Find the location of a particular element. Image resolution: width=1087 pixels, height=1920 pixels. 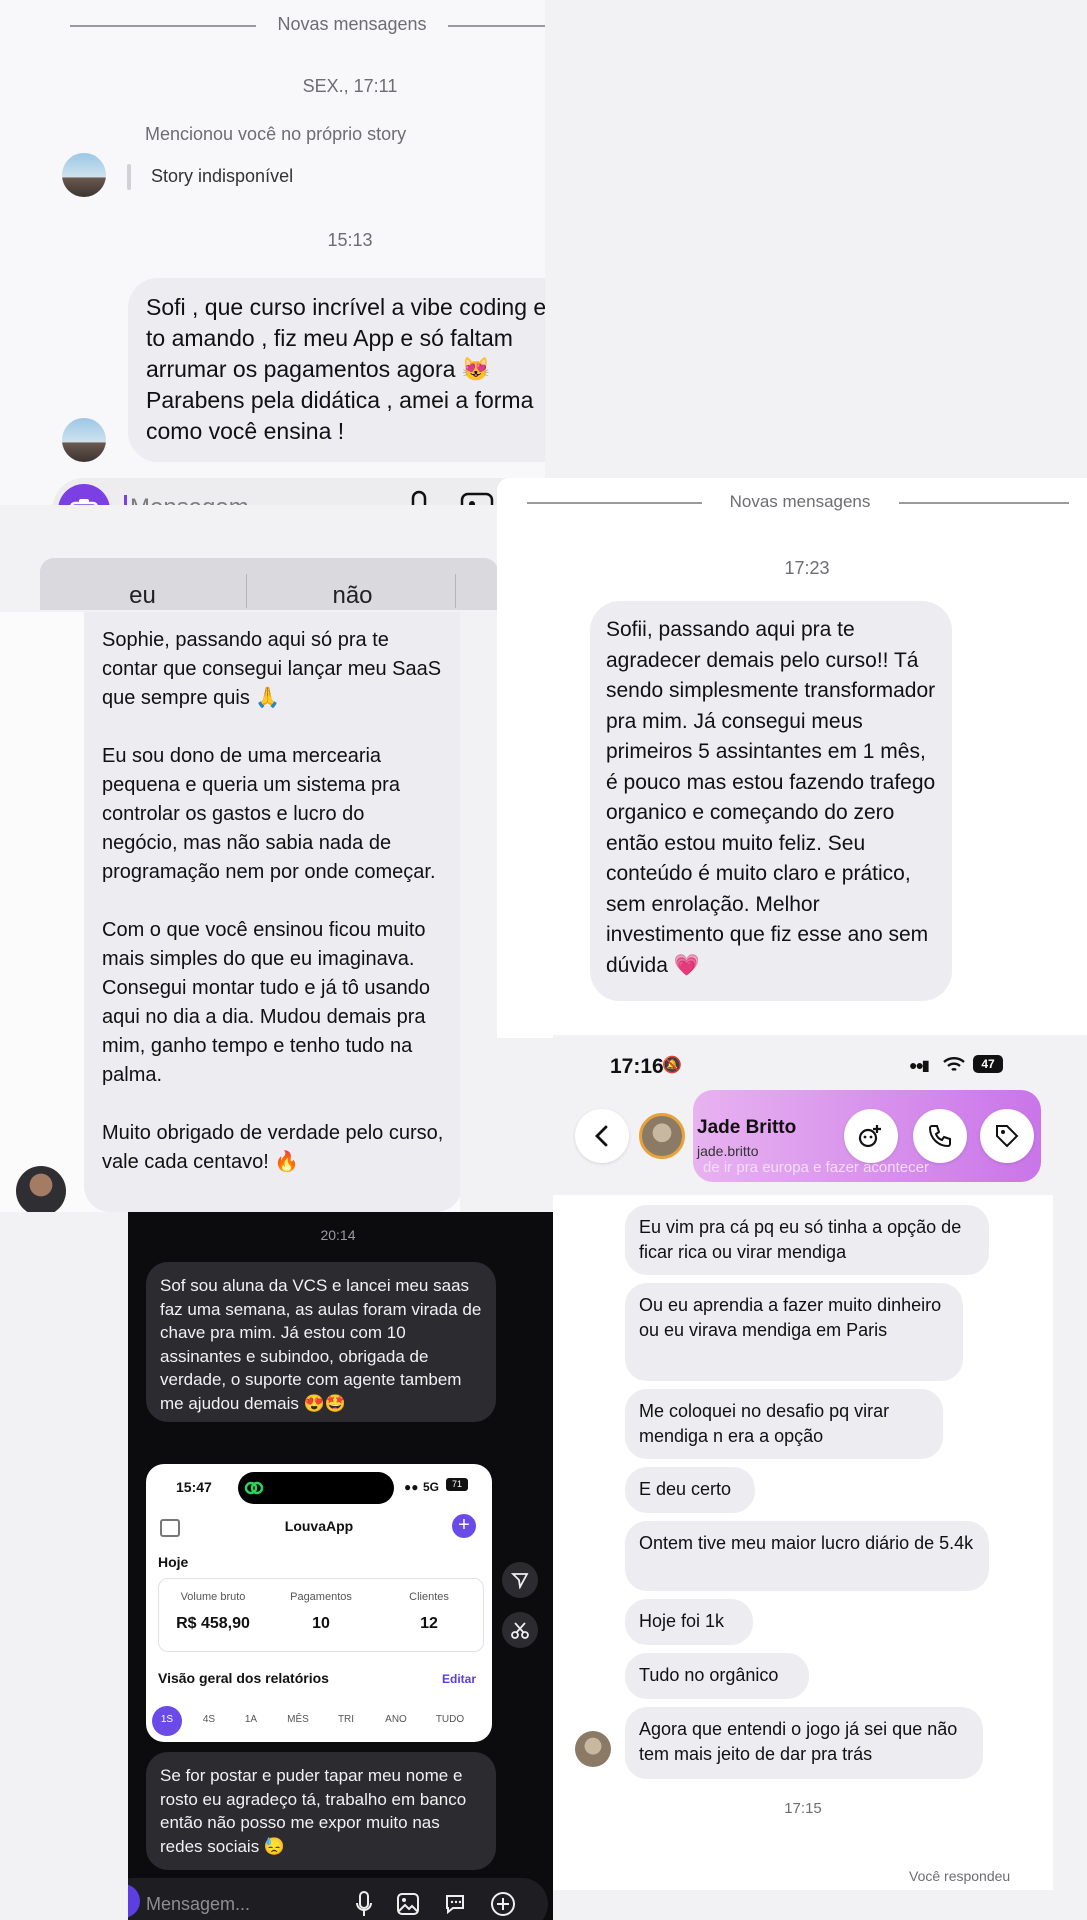

message-bubble: Tudo no orgânico is located at coordinates (717, 1676).